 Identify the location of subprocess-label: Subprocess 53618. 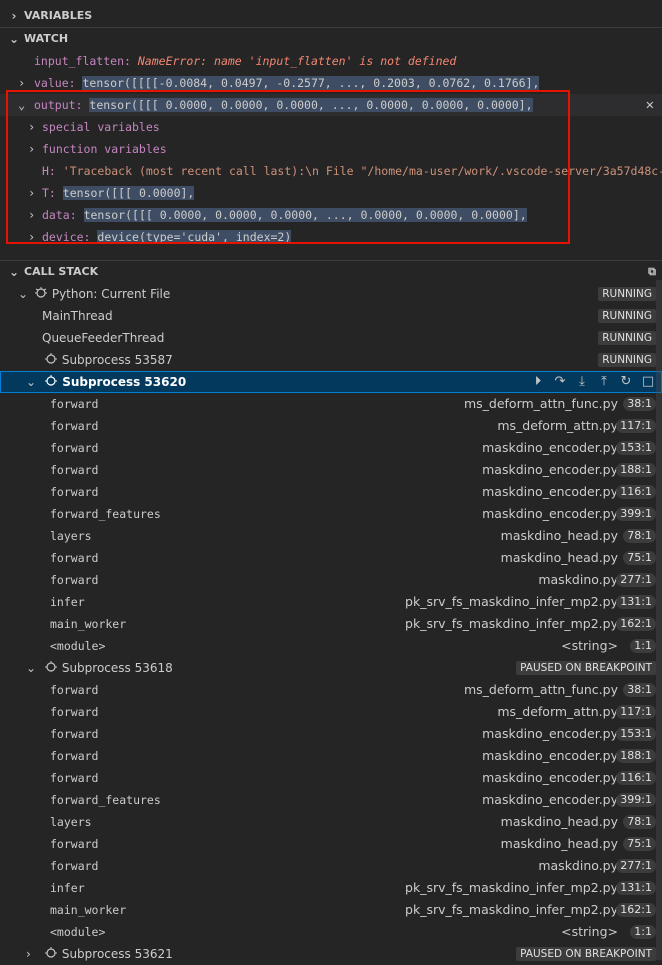
(117, 668).